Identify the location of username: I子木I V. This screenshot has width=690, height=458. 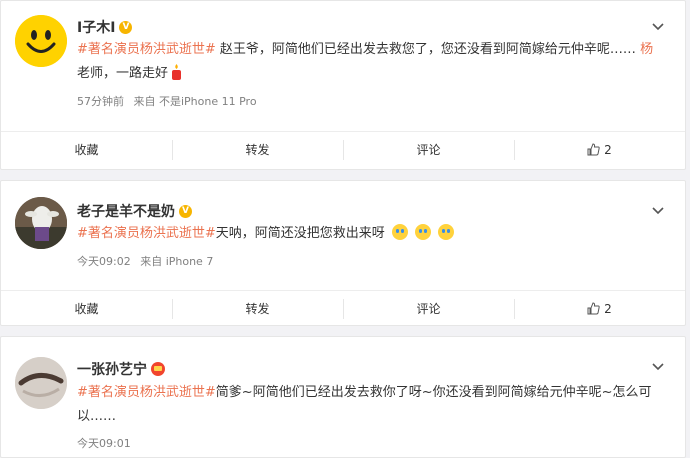
(105, 27).